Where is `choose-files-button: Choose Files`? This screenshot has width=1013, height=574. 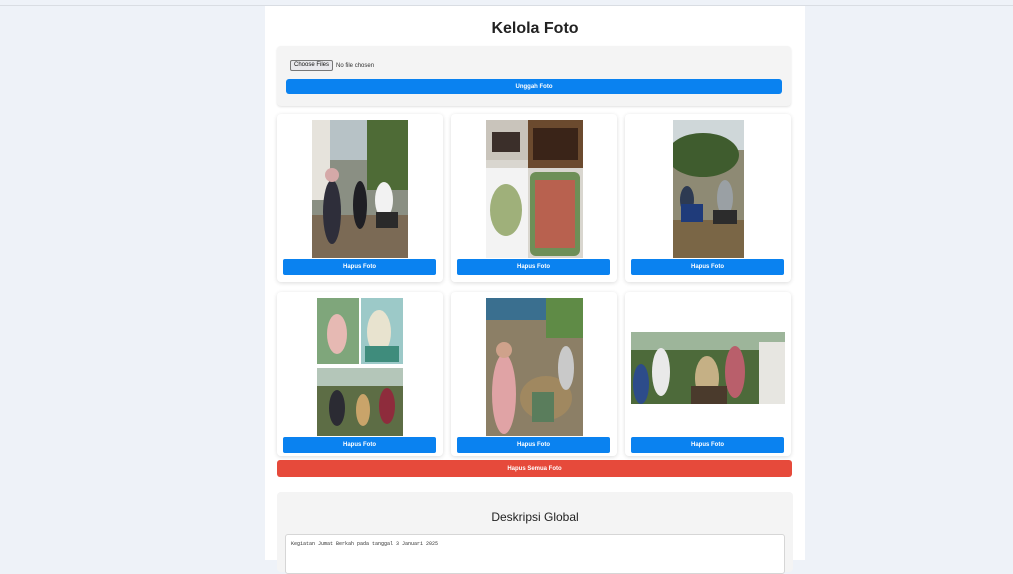
choose-files-button: Choose Files is located at coordinates (312, 65).